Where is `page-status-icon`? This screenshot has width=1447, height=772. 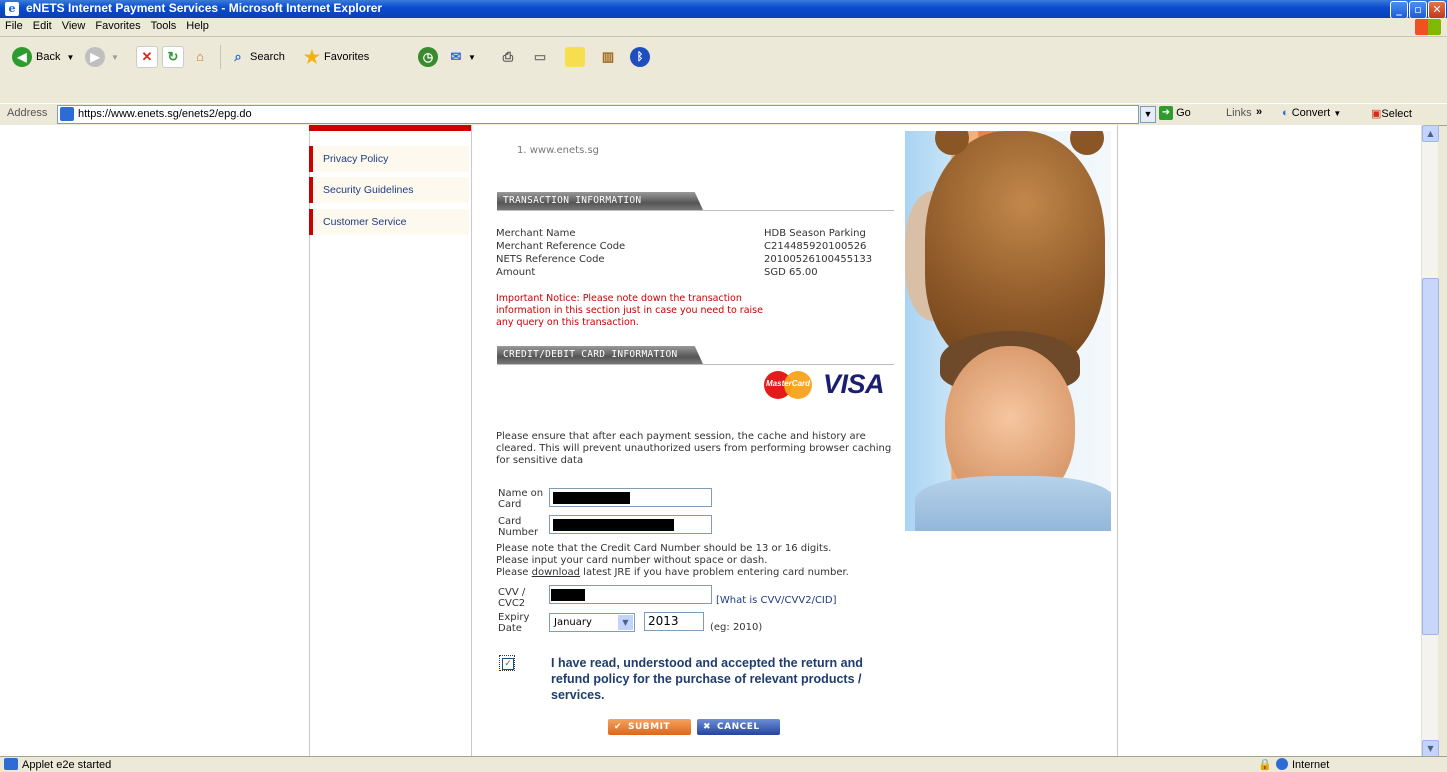
page-status-icon is located at coordinates (11, 764).